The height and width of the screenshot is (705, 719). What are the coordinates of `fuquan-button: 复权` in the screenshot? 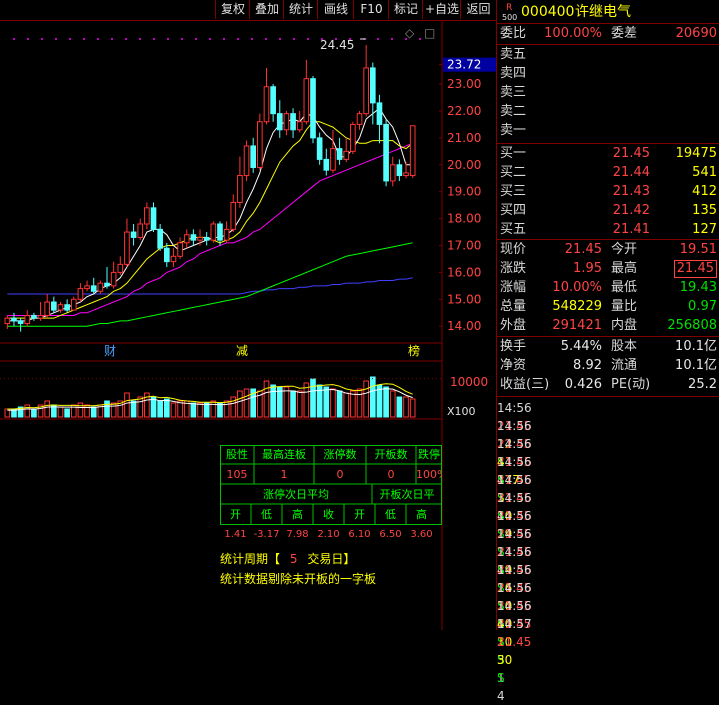 It's located at (232, 9).